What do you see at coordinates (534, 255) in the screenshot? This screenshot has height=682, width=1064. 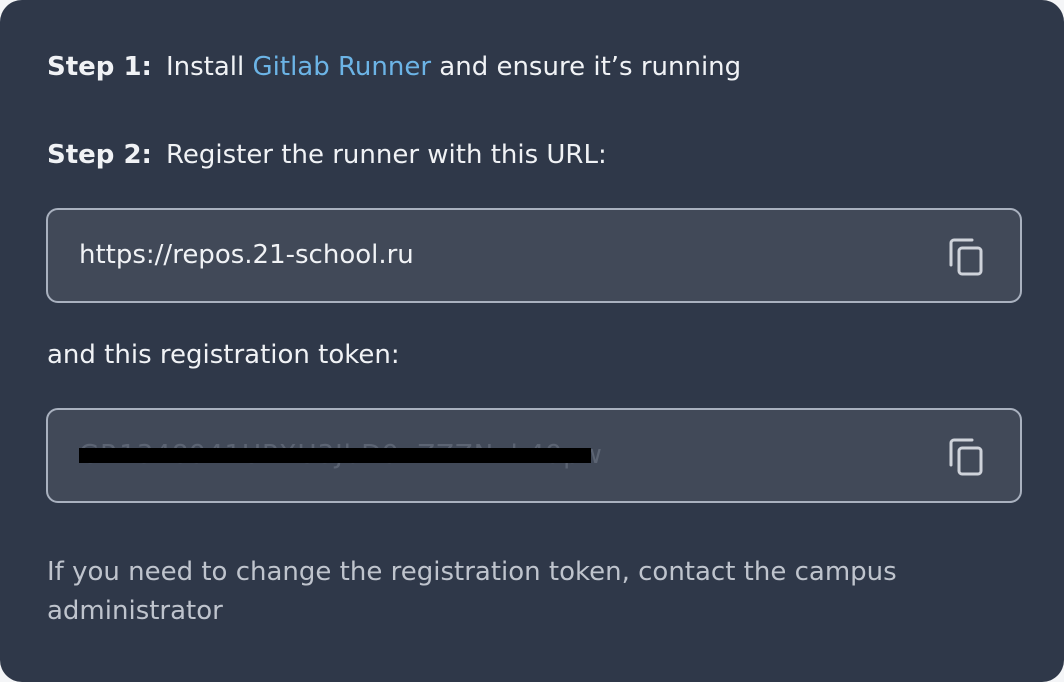 I see `url-field: https://repos.21-school.ru` at bounding box center [534, 255].